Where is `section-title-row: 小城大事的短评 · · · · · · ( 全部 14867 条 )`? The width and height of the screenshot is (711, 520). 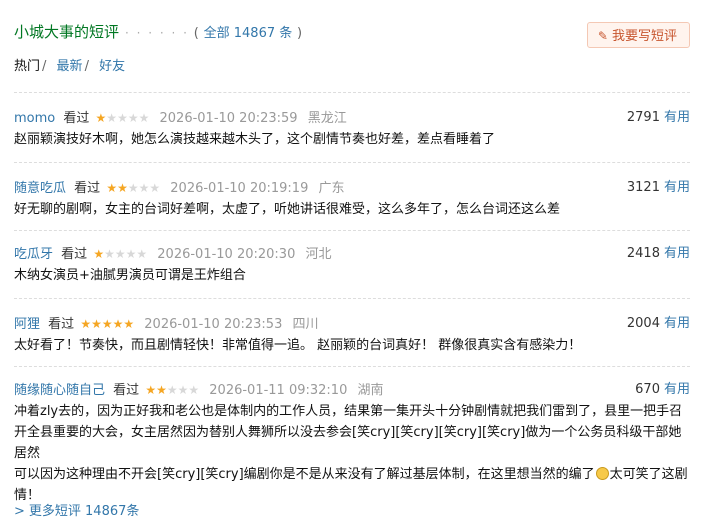
section-title-row: 小城大事的短评 · · · · · · ( 全部 14867 条 ) is located at coordinates (158, 33).